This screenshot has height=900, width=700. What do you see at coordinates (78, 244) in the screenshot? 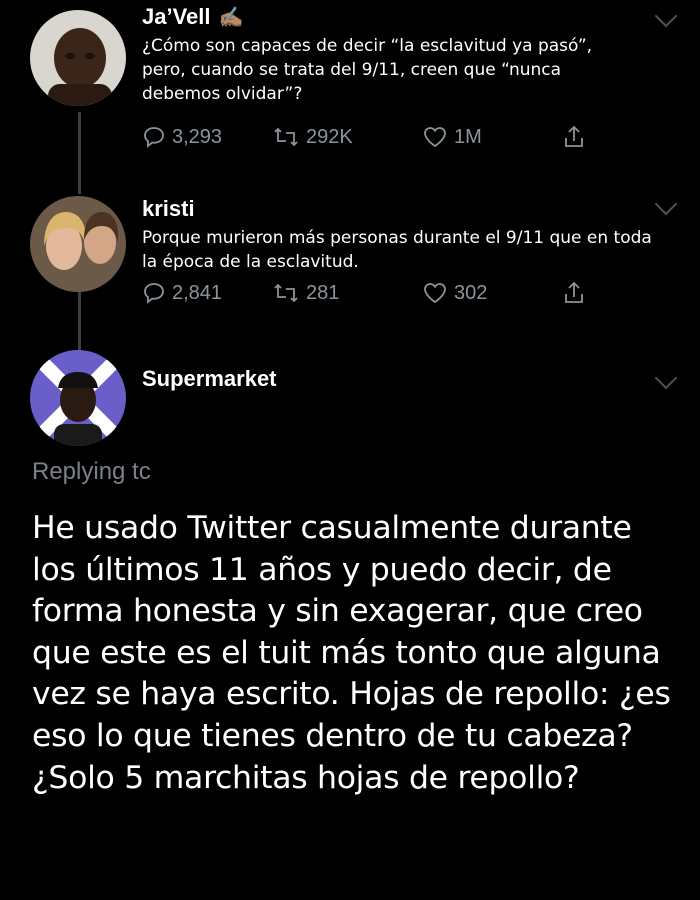
I see `avatar-kristi` at bounding box center [78, 244].